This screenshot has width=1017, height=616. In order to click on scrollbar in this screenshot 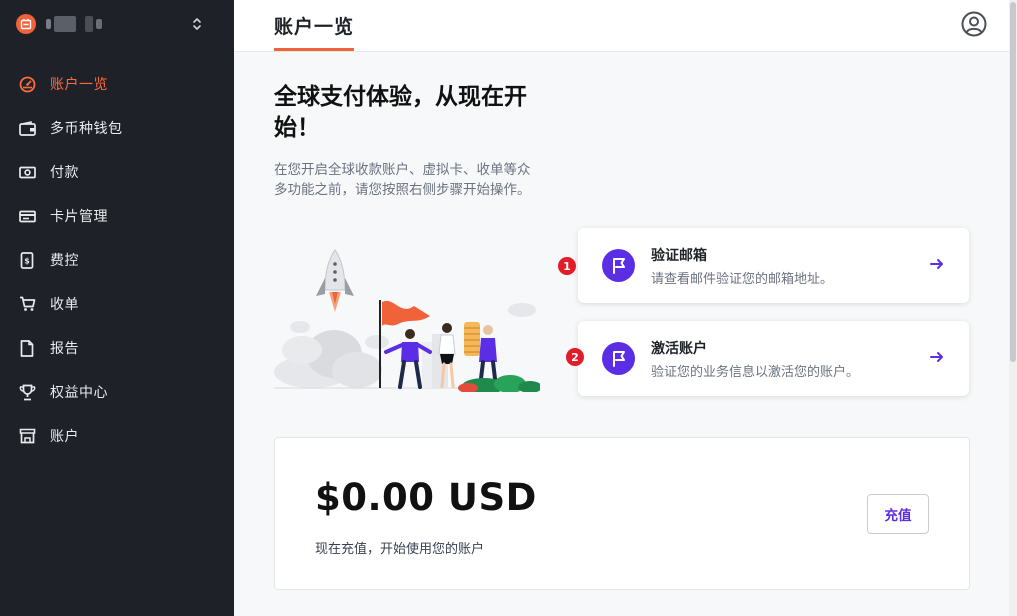, I will do `click(1013, 308)`.